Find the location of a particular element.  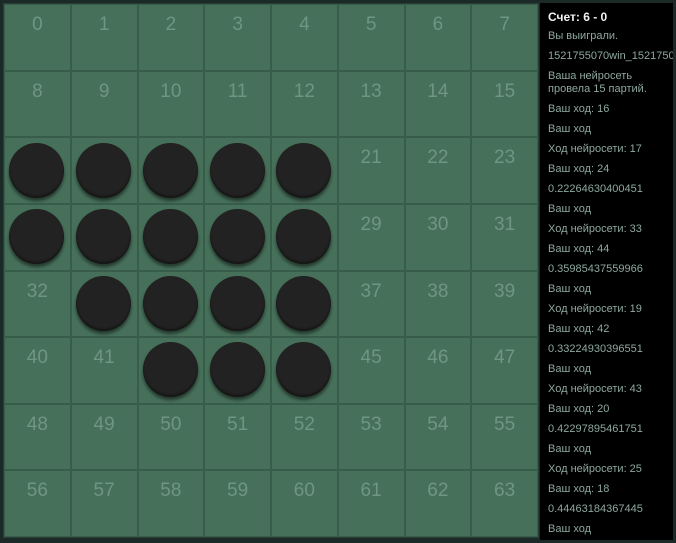

board-cell: 46 is located at coordinates (438, 370).